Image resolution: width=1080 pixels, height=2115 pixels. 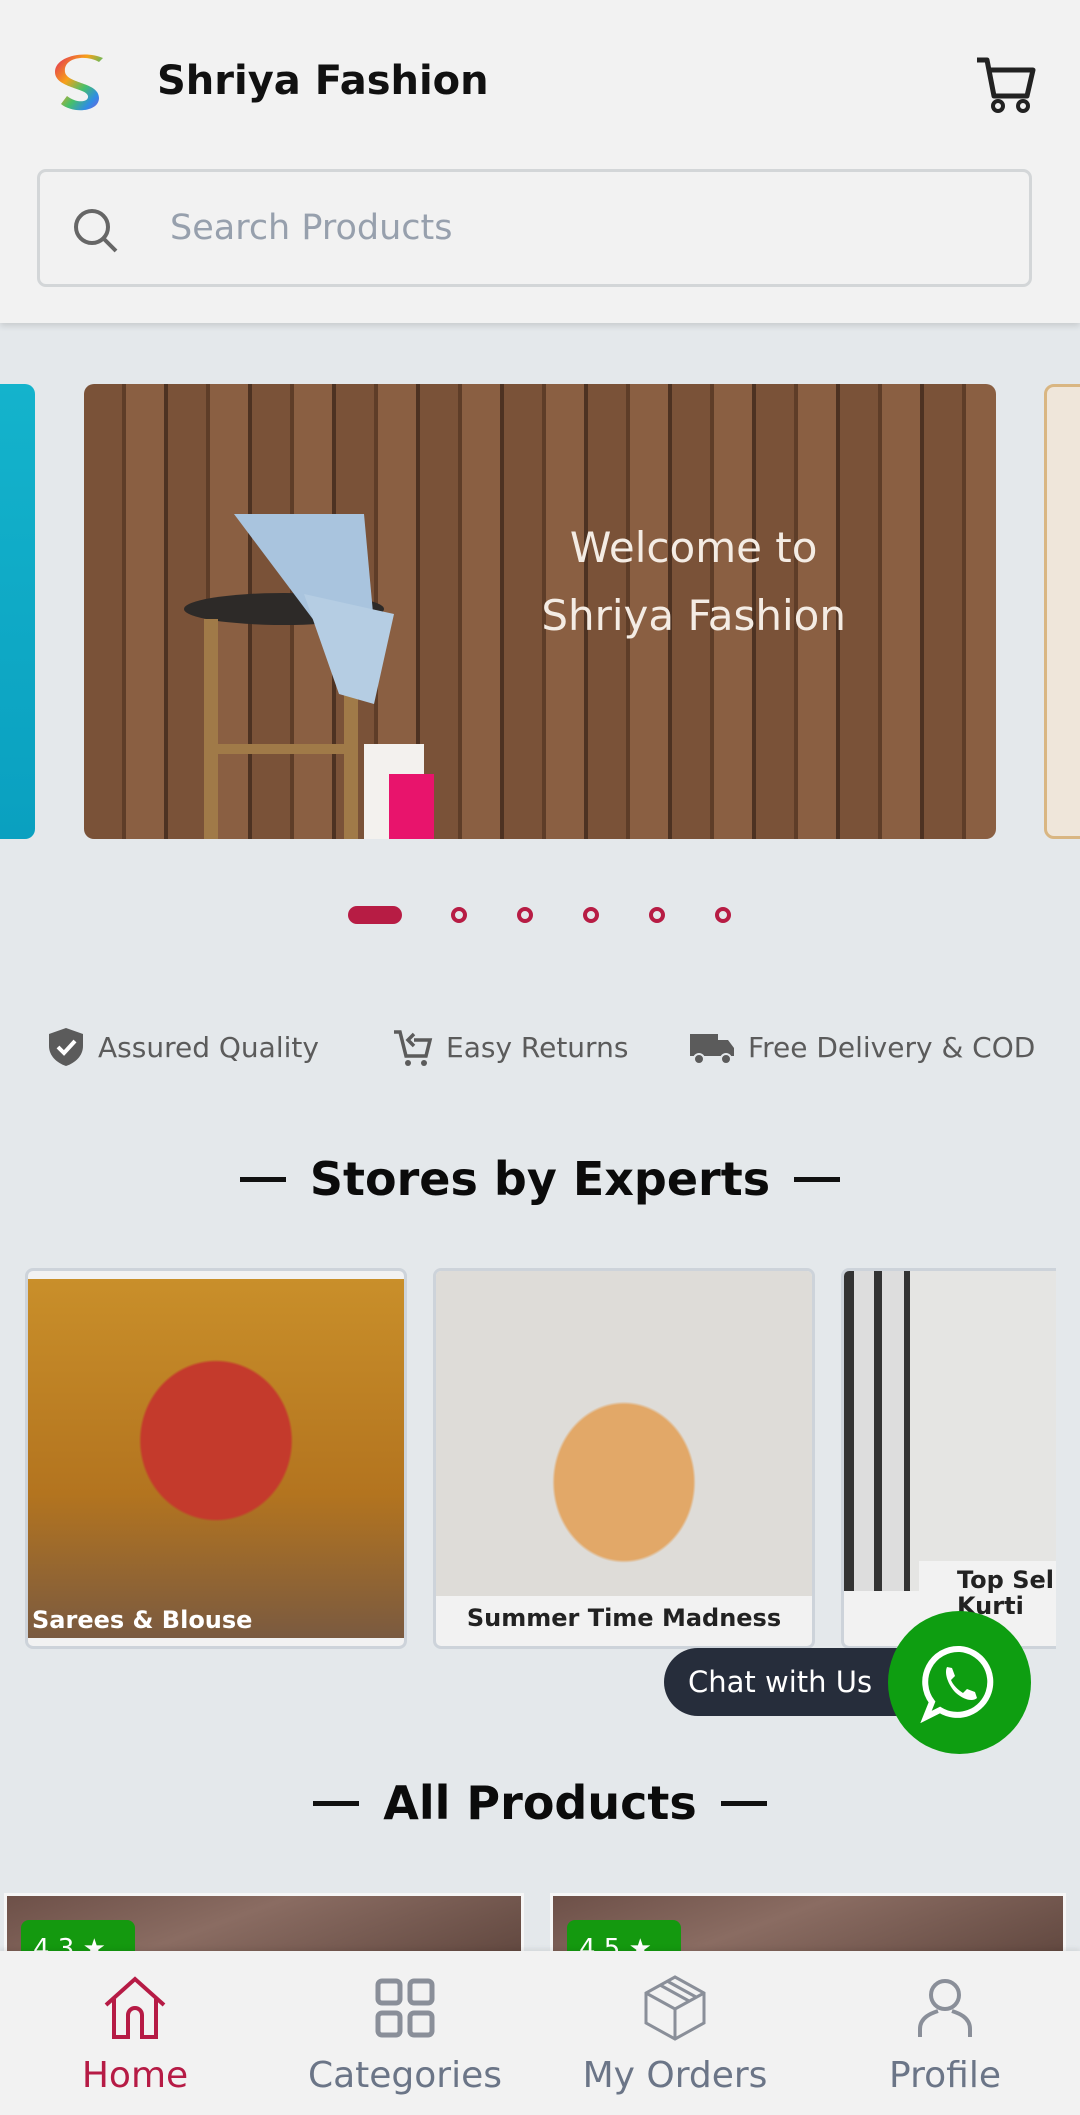 I want to click on store-card-sarees: Sarees & Blouse, so click(x=216, y=1458).